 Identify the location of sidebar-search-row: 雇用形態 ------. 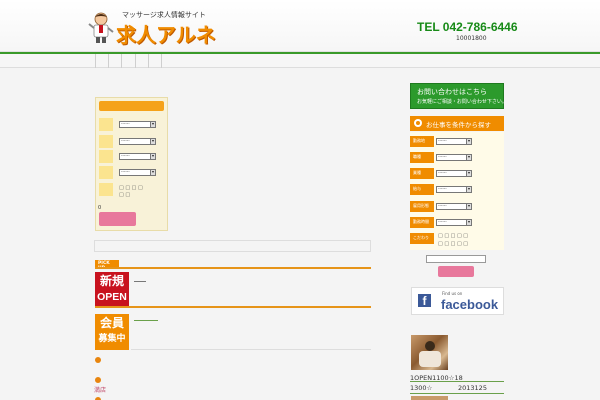
(457, 206).